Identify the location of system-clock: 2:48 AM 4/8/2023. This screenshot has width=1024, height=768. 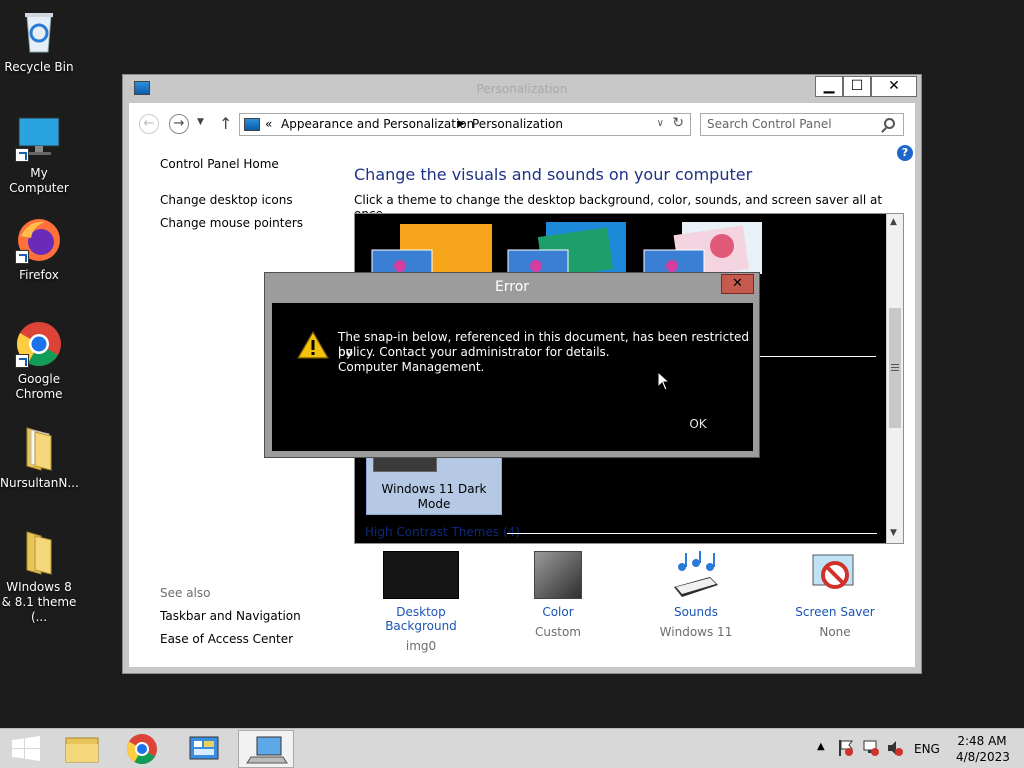
(983, 749).